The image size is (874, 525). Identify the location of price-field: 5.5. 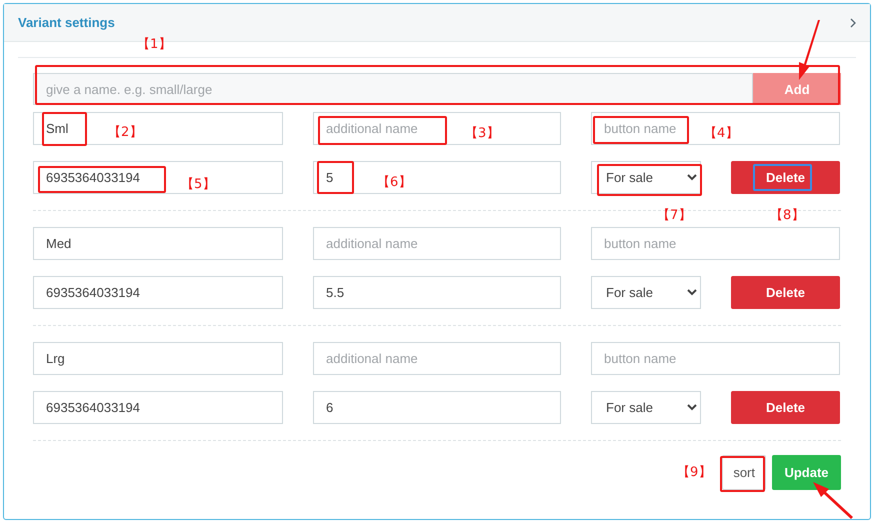
(437, 292).